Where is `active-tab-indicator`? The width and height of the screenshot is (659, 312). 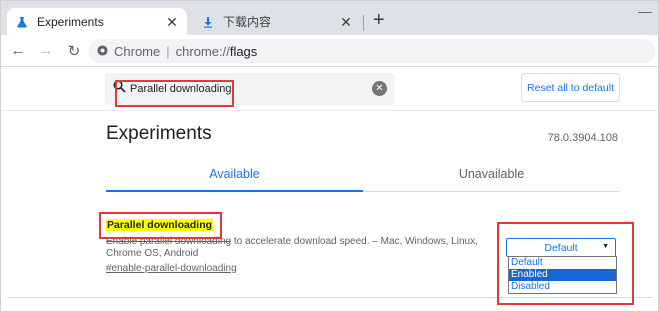
active-tab-indicator is located at coordinates (234, 191).